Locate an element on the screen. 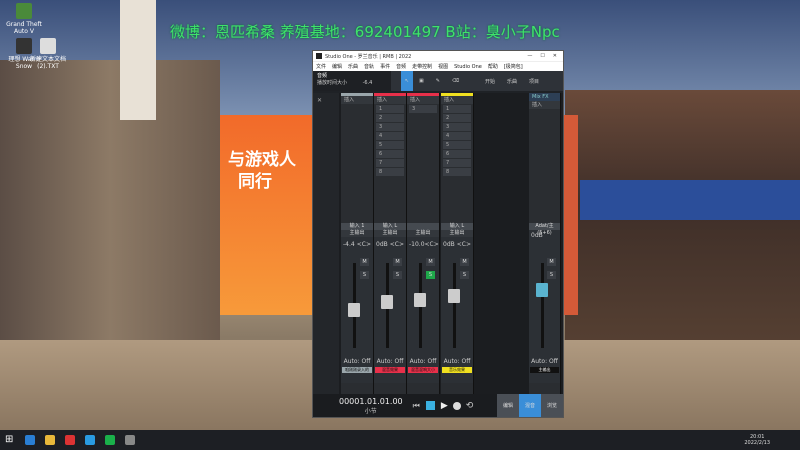  menu-edit: 编辑 is located at coordinates (337, 66).